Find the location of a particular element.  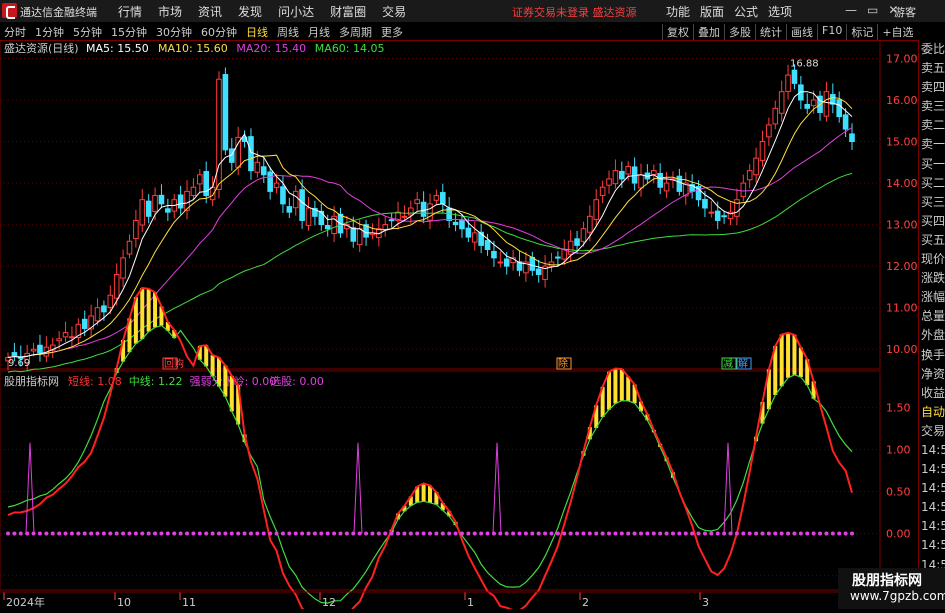

menu-item-5: 财富圈 is located at coordinates (348, 11).